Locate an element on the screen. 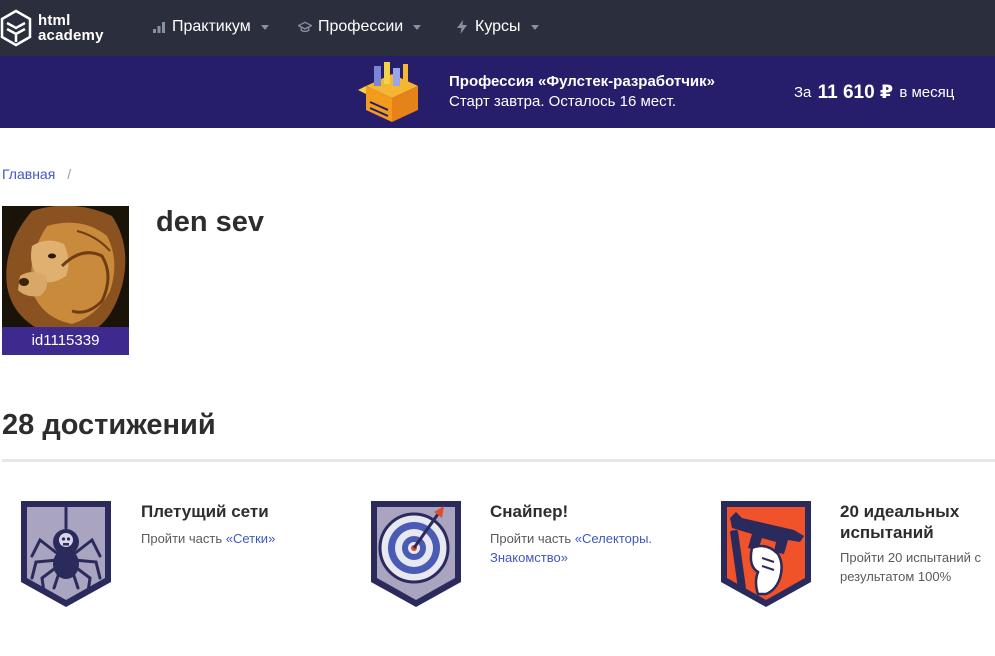  logo-line1: html is located at coordinates (54, 20).